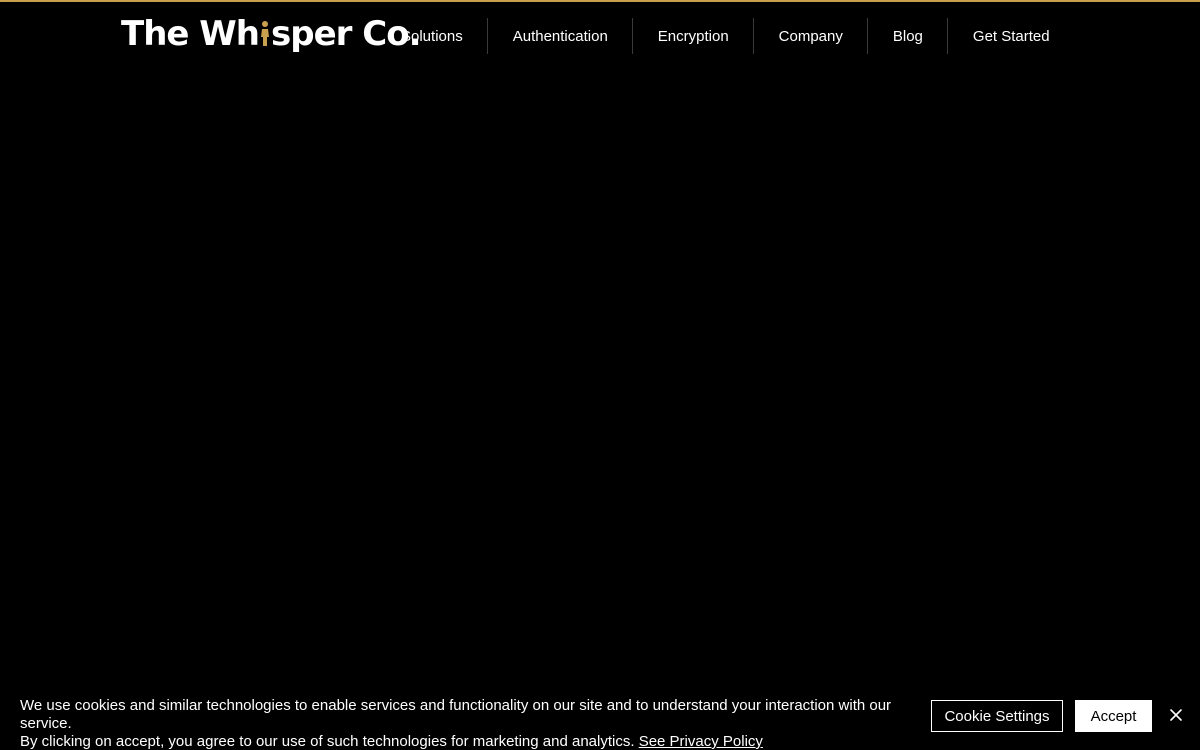 The image size is (1200, 750). I want to click on cookie-settings-button: Cookie Settings, so click(997, 716).